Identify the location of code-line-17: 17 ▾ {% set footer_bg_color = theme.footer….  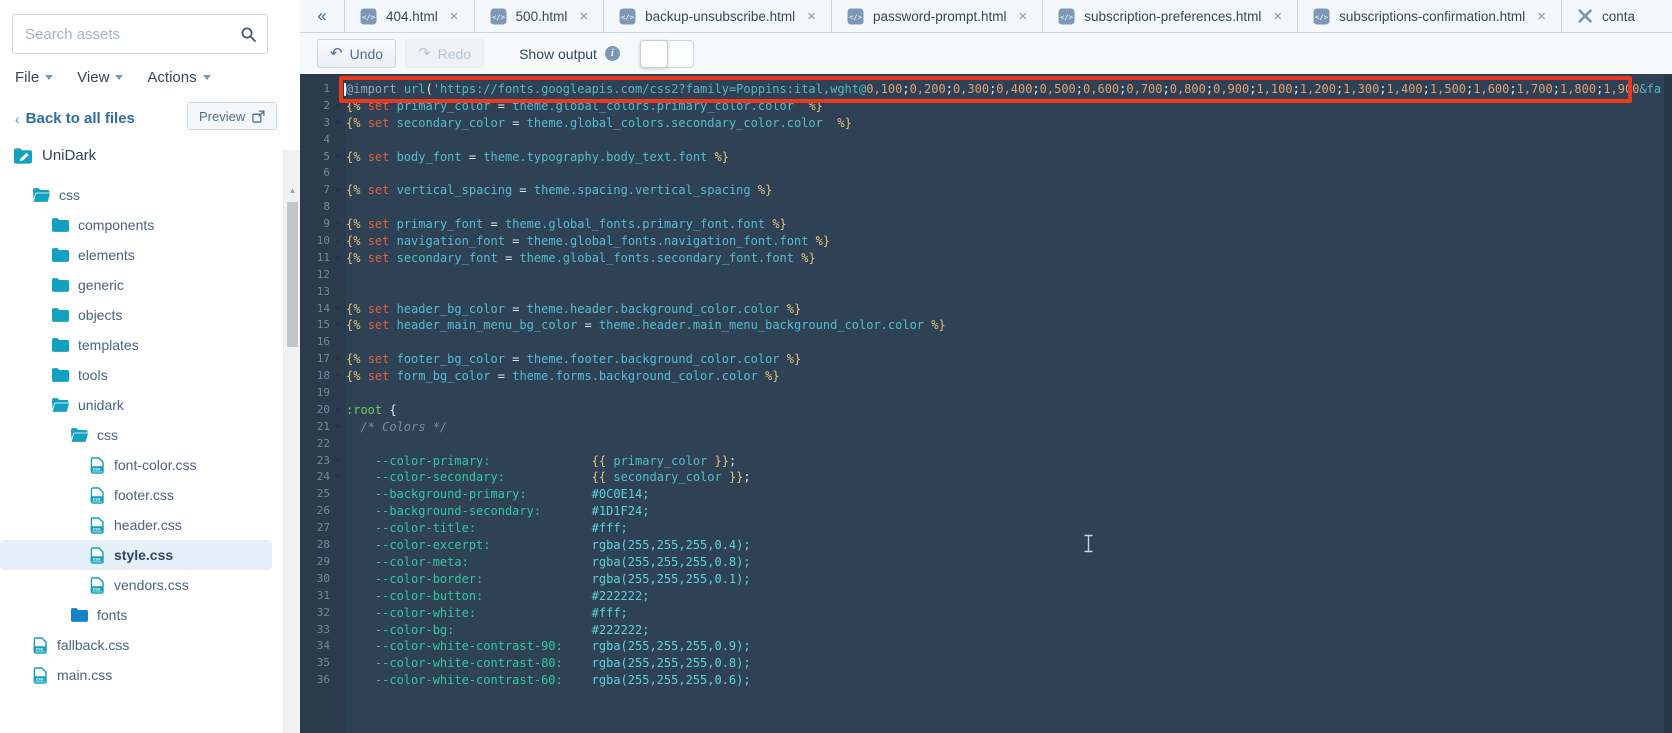
(986, 359).